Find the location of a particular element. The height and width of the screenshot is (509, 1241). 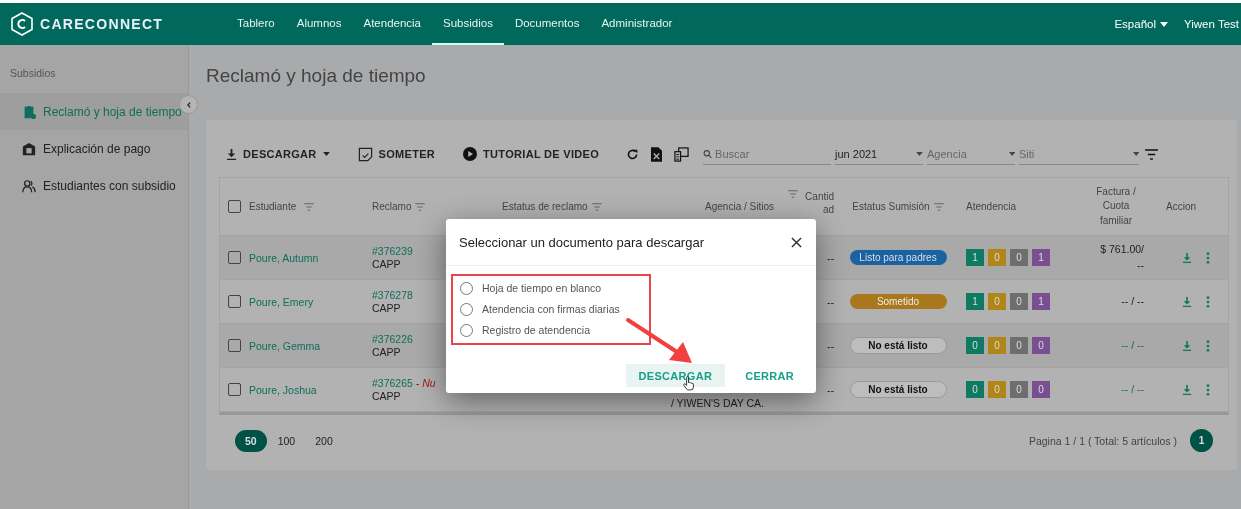

radio-option: Atendencia con firmas diarias is located at coordinates (554, 309).